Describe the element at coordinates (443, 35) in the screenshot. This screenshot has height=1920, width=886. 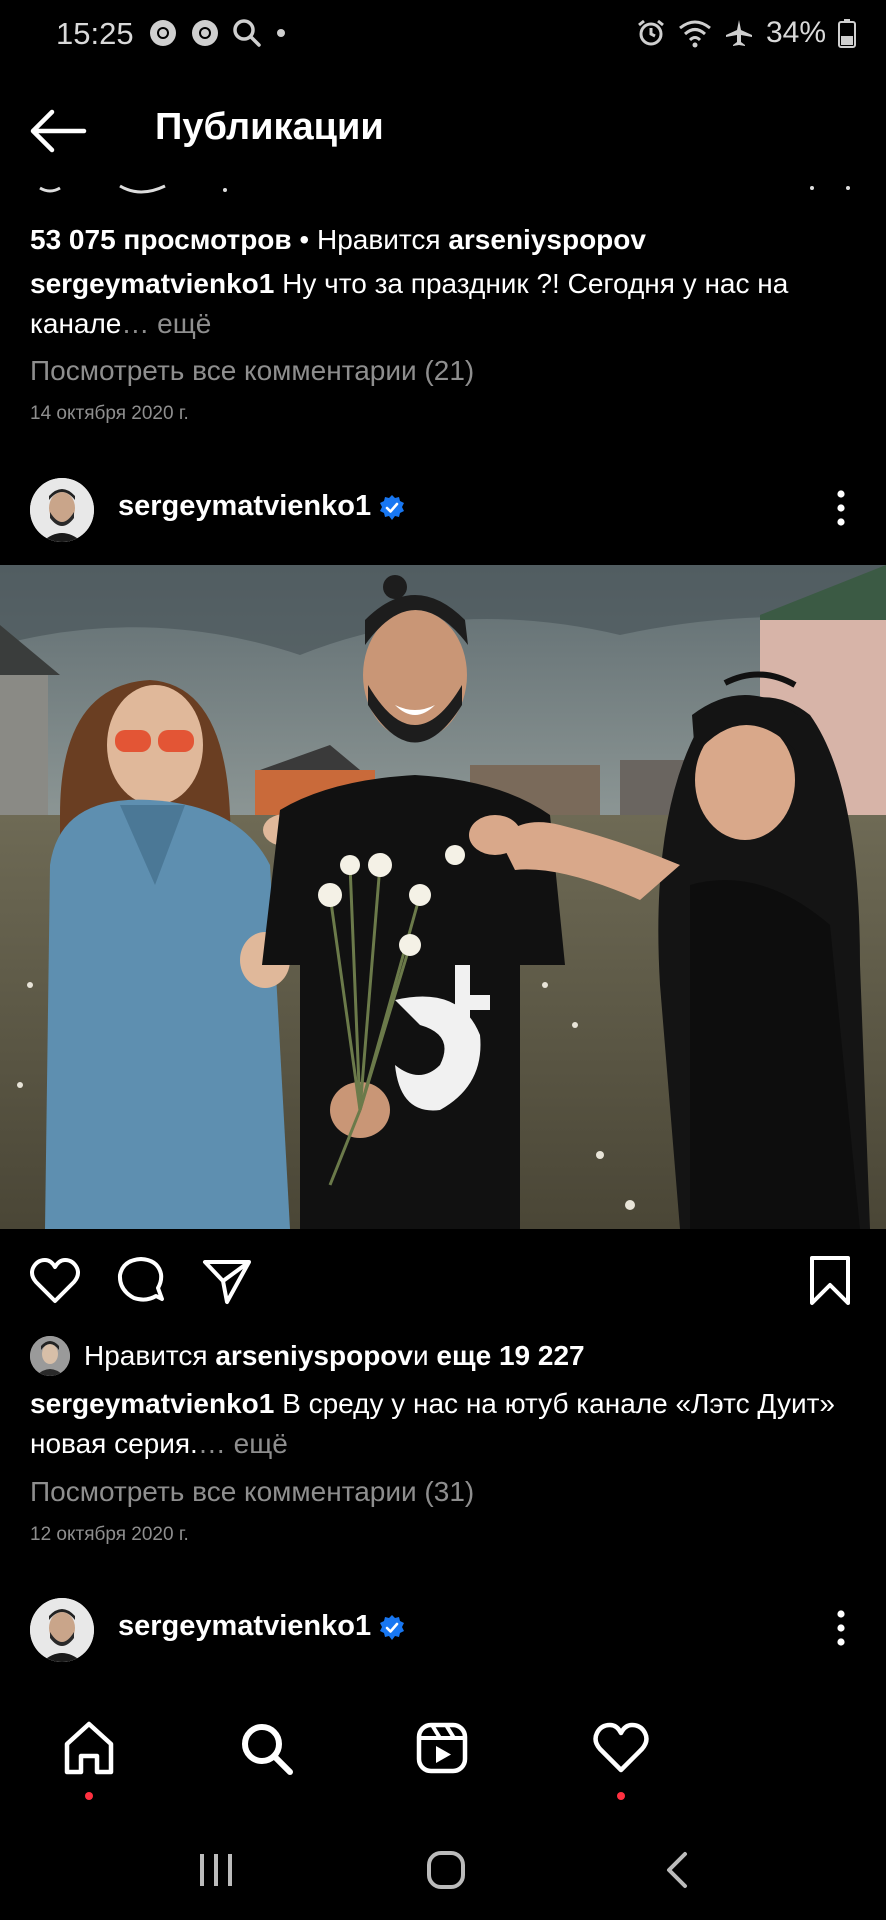
I see `status-bar: 15:25 34%` at that location.